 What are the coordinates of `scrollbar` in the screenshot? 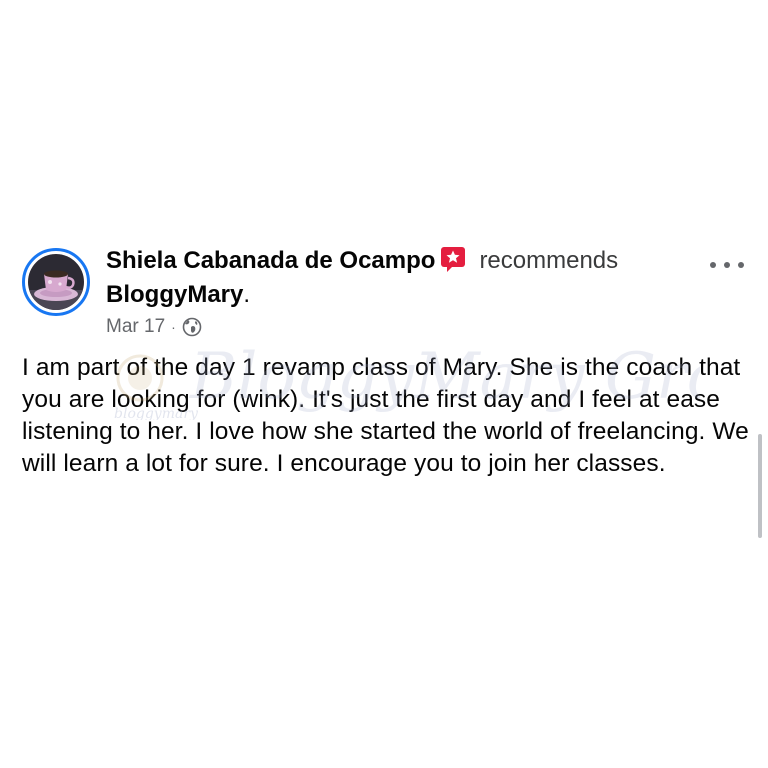 It's located at (760, 486).